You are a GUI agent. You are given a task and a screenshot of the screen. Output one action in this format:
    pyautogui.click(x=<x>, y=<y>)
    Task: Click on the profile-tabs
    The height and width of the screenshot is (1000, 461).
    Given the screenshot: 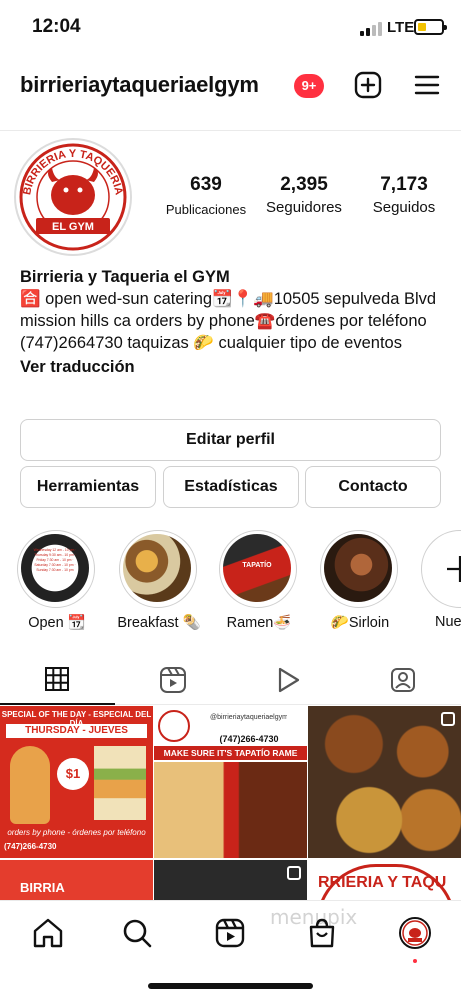 What is the action you would take?
    pyautogui.click(x=230, y=680)
    